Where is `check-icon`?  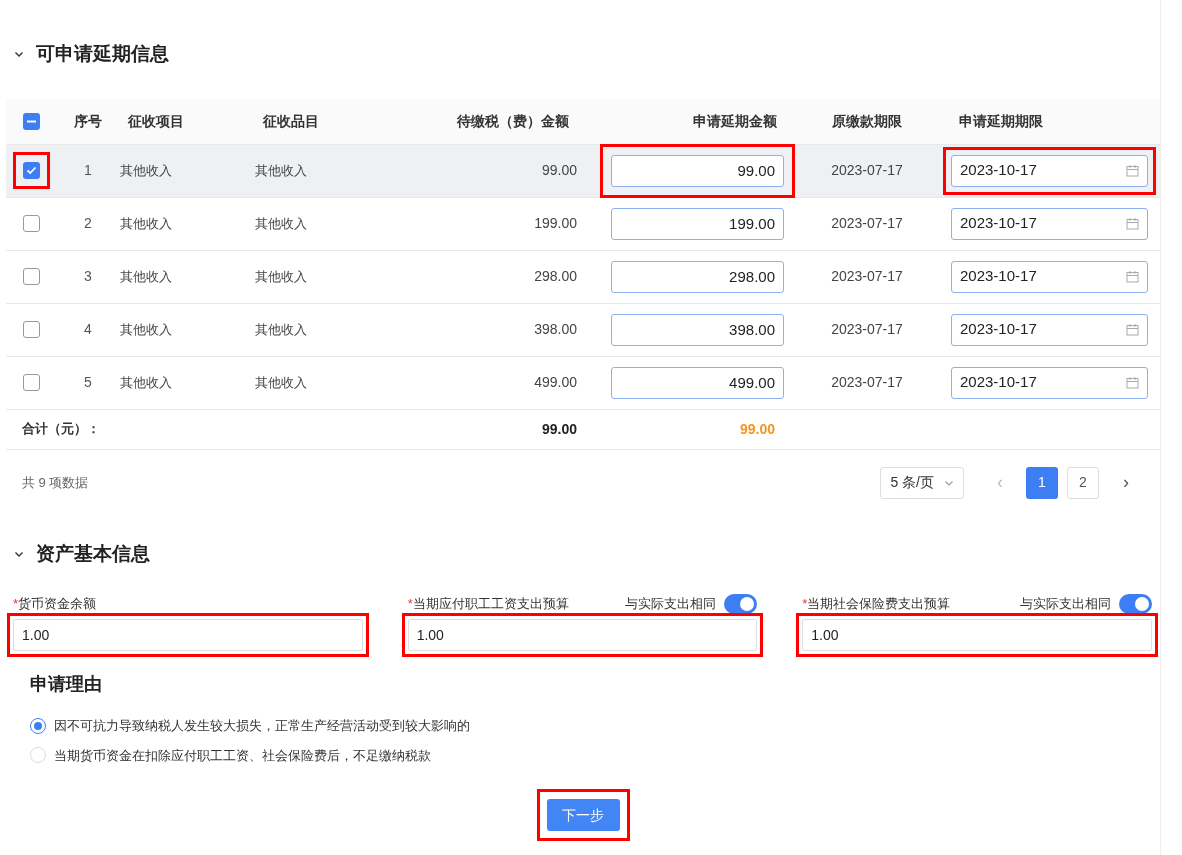 check-icon is located at coordinates (31, 170).